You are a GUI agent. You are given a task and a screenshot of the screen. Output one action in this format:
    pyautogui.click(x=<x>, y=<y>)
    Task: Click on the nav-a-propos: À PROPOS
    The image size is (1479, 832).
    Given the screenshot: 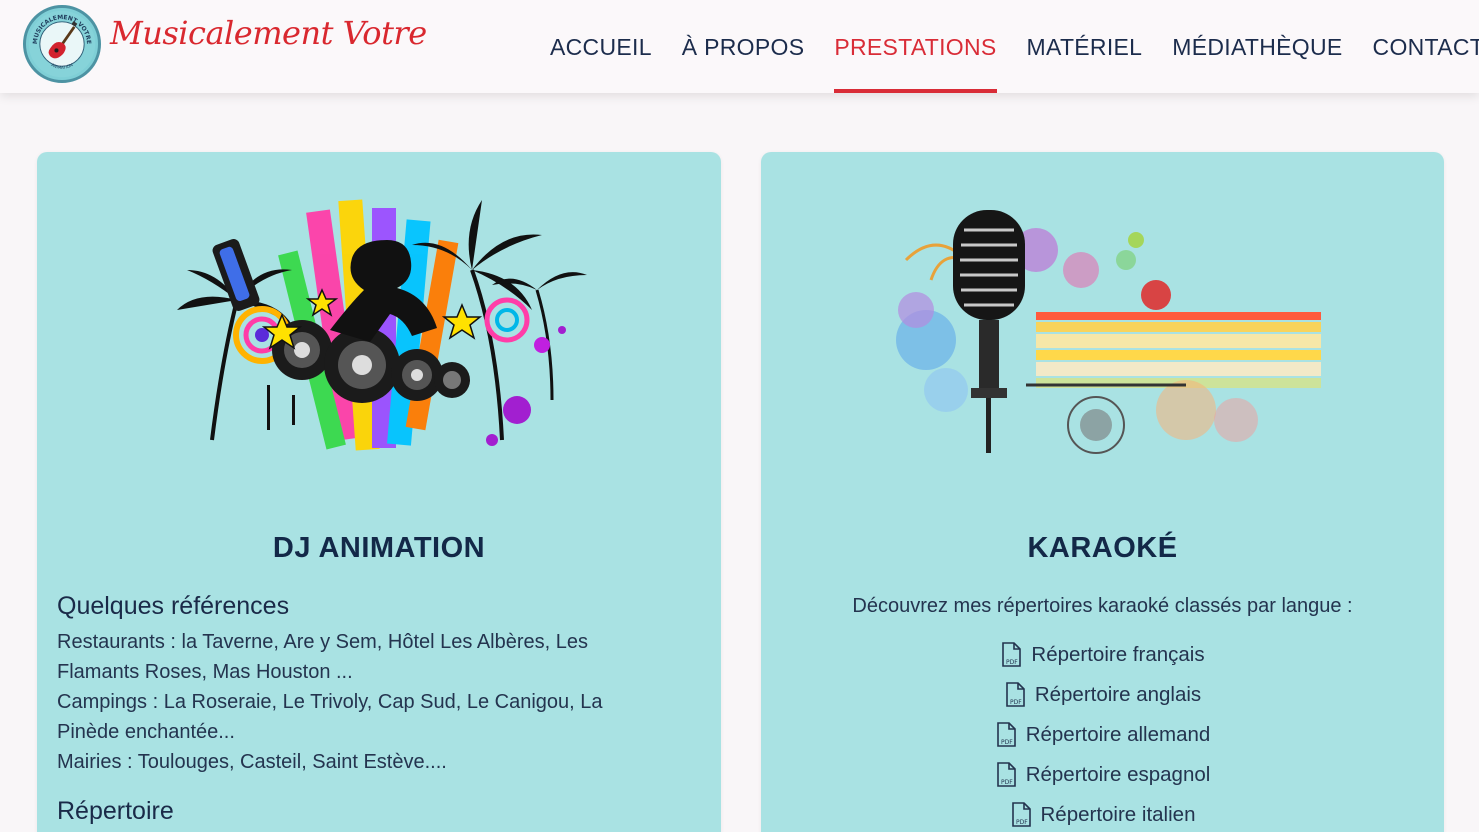 What is the action you would take?
    pyautogui.click(x=743, y=46)
    